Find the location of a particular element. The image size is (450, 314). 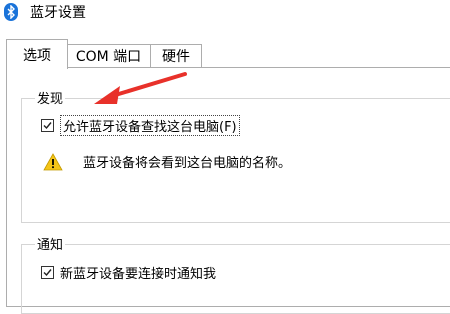

warning-icon is located at coordinates (53, 161).